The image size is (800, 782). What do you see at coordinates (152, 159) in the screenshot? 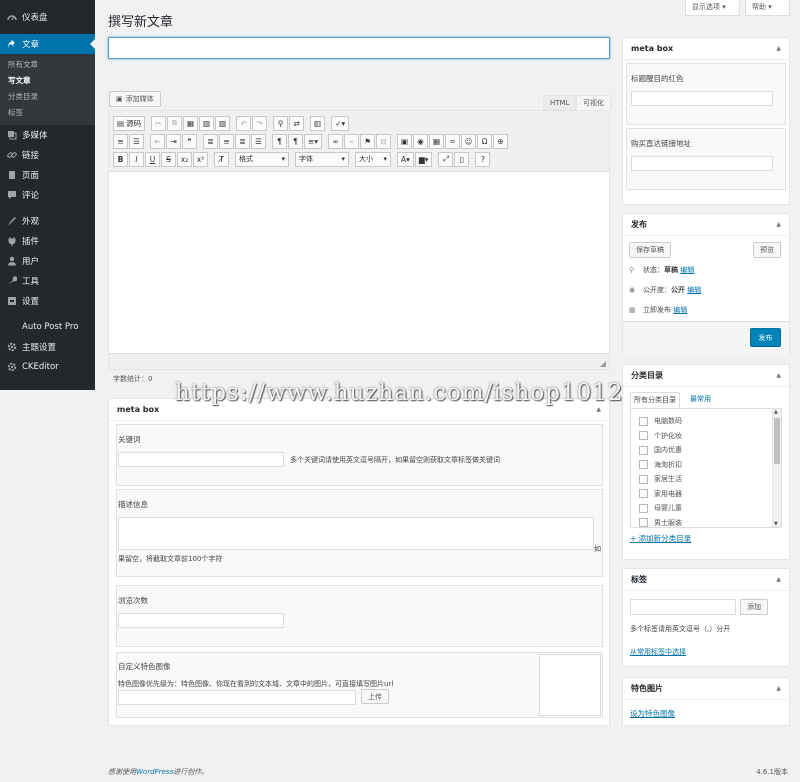
I see `underline-button: U` at bounding box center [152, 159].